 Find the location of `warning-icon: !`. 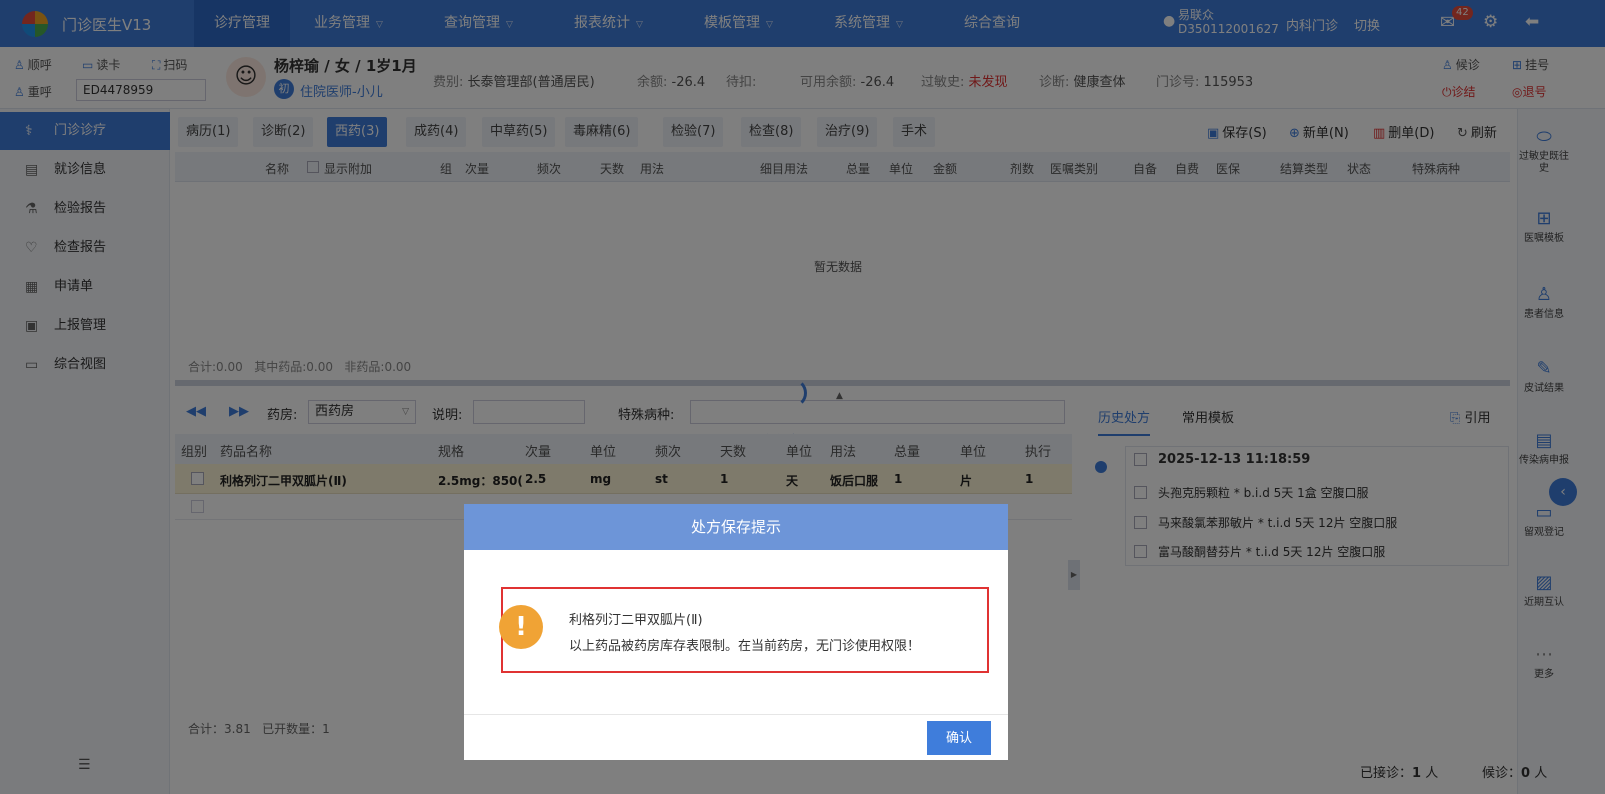

warning-icon: ! is located at coordinates (521, 627).